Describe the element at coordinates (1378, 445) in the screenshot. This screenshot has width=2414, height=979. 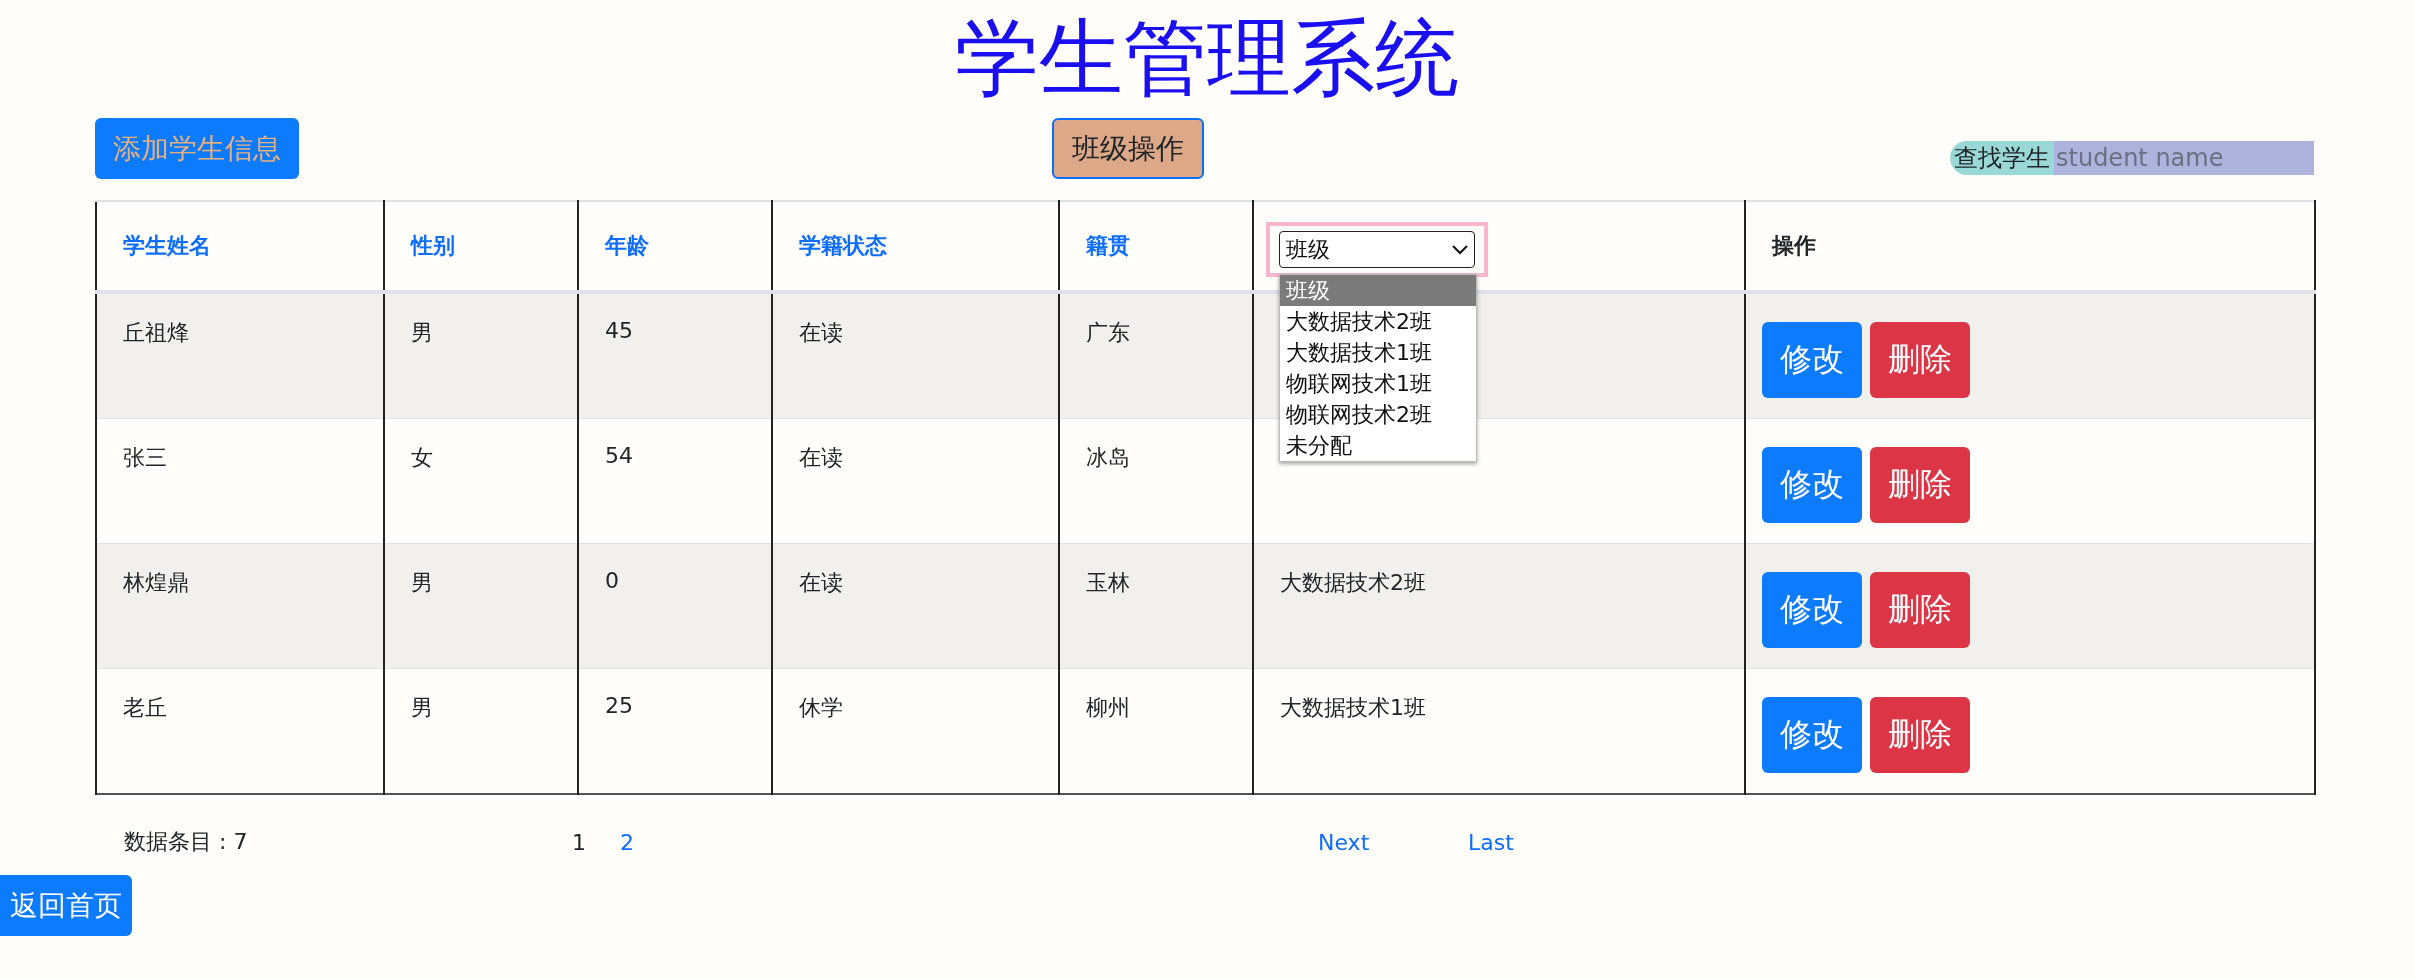
I see `dropdown-option: 未分配` at that location.